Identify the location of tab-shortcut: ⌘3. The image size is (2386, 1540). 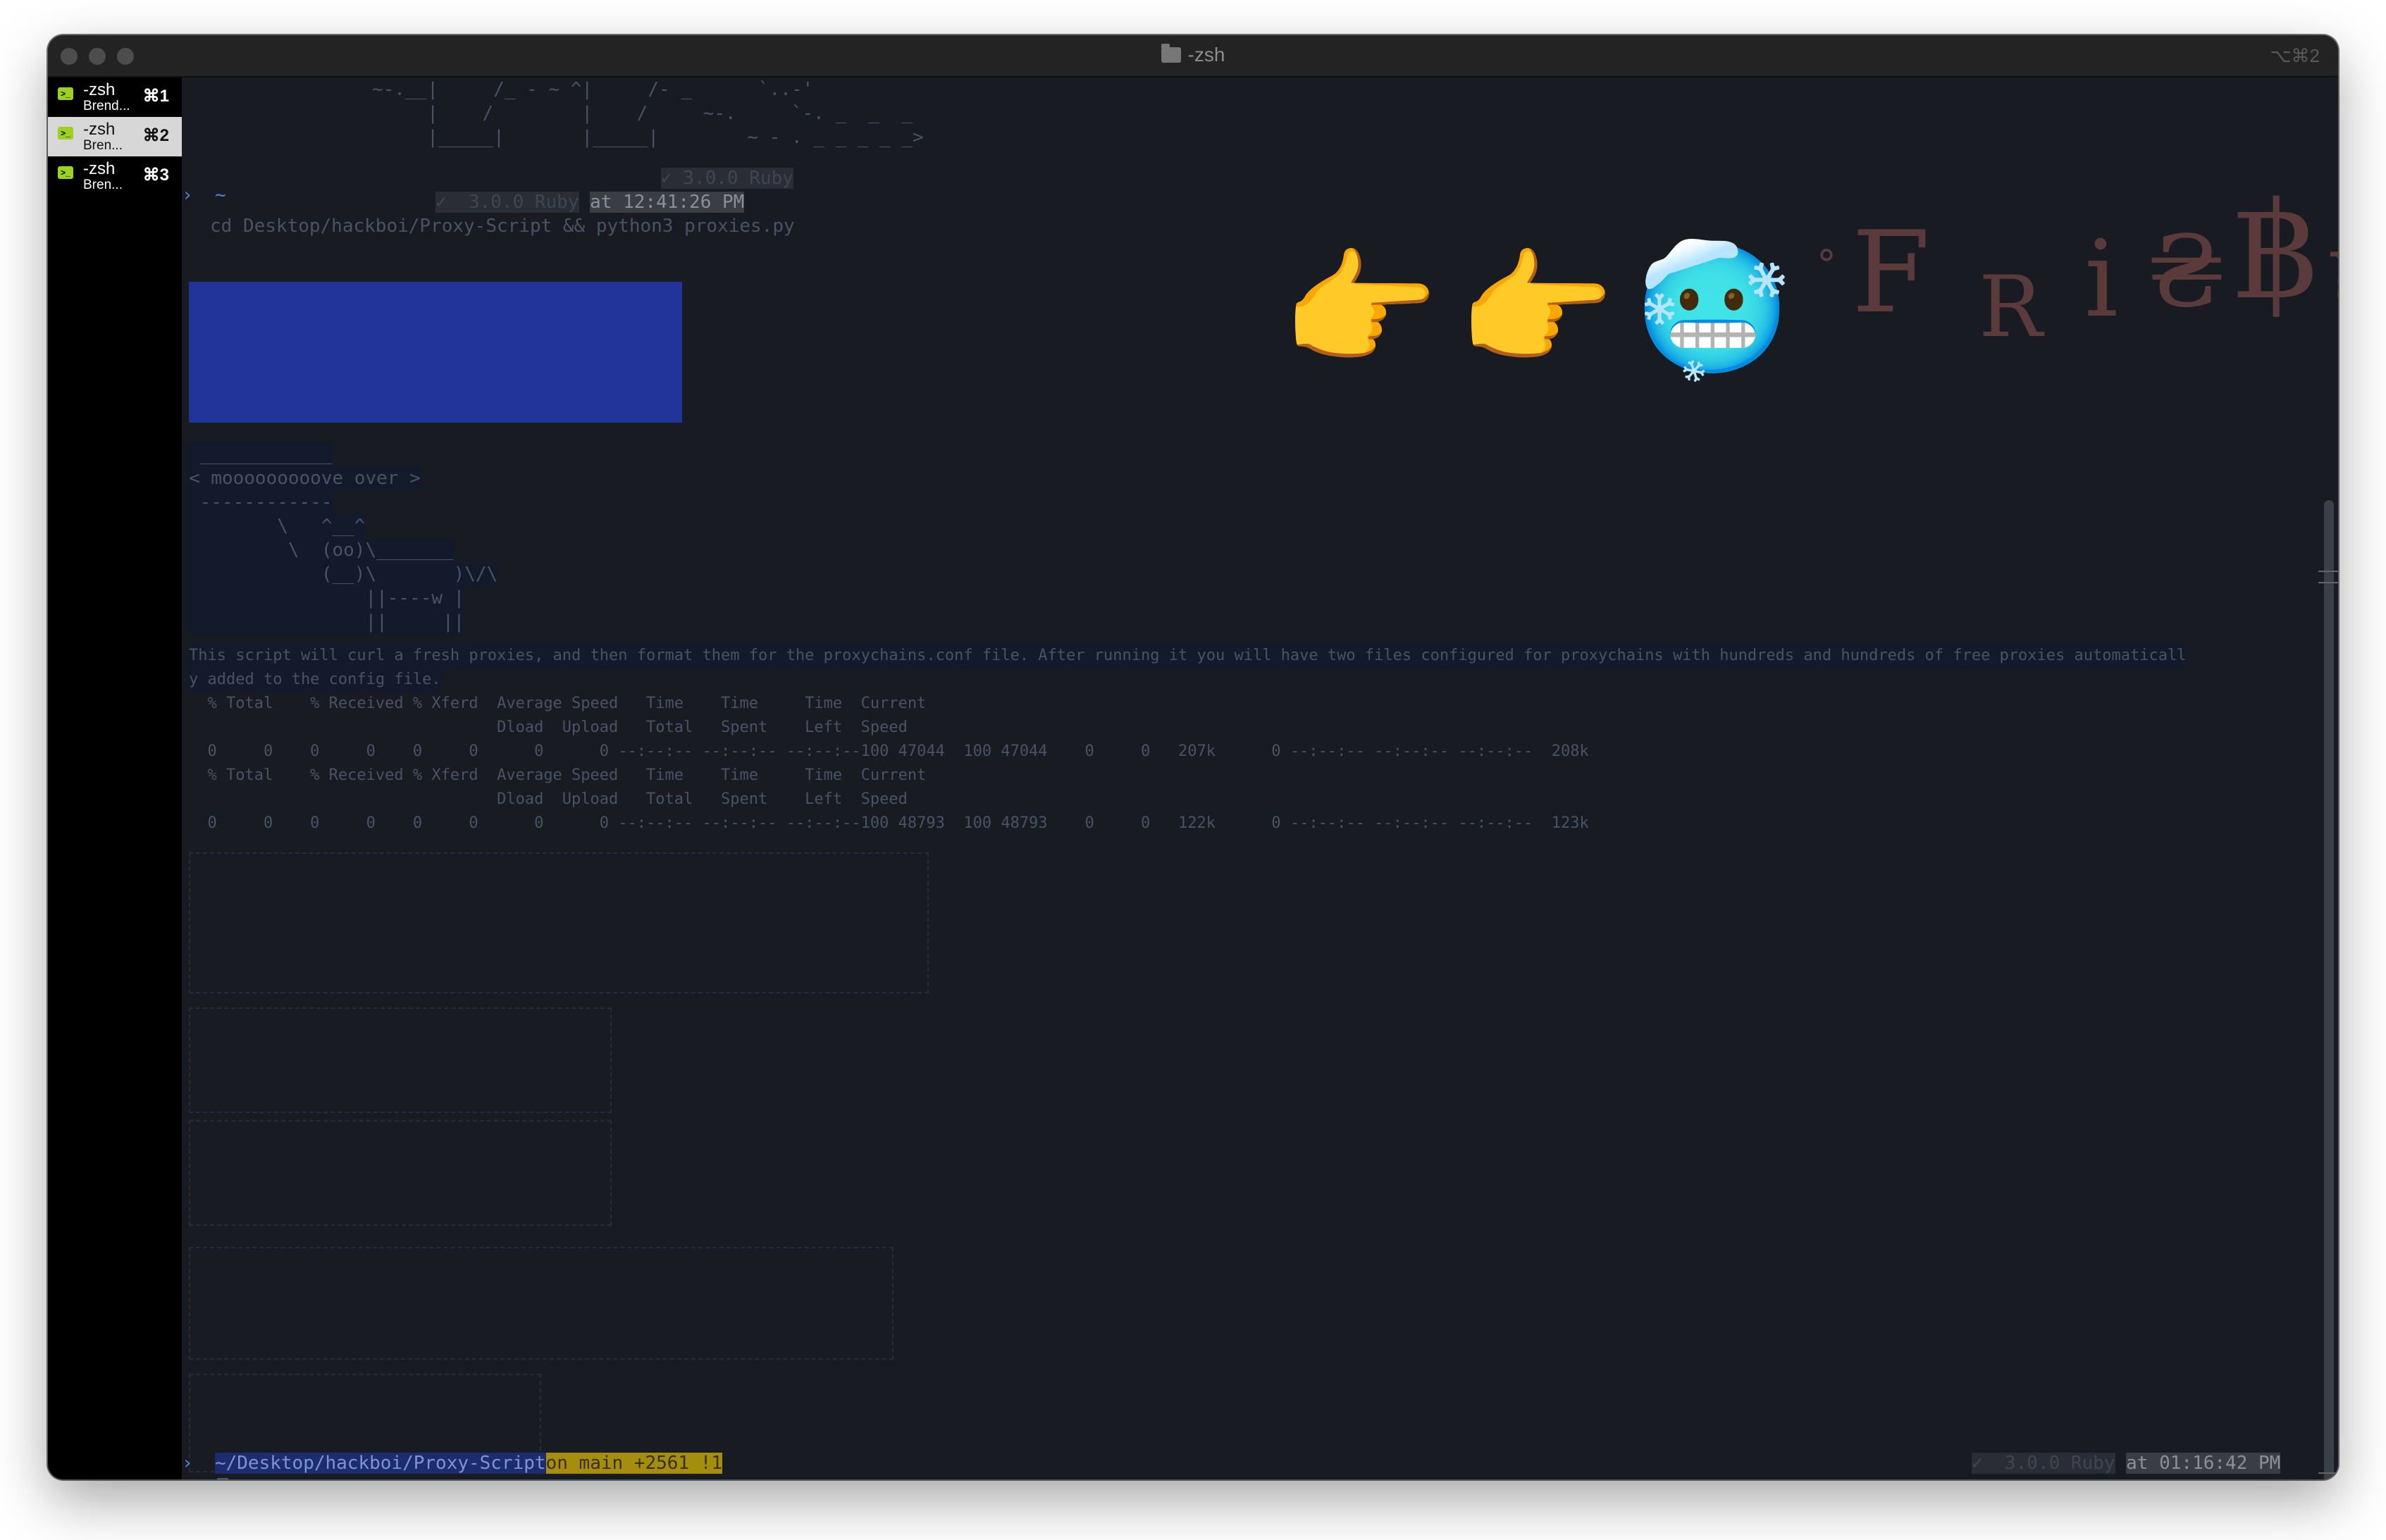
(155, 175).